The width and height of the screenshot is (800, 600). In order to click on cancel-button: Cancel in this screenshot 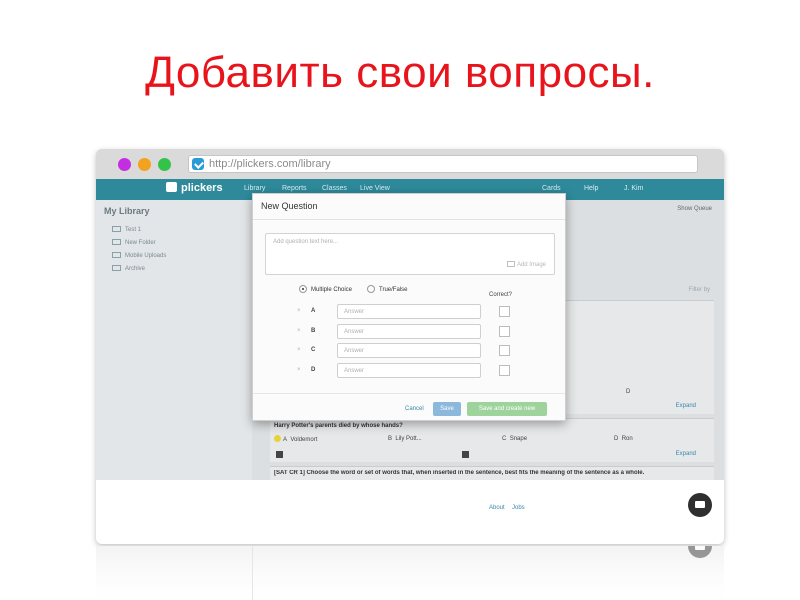, I will do `click(414, 409)`.